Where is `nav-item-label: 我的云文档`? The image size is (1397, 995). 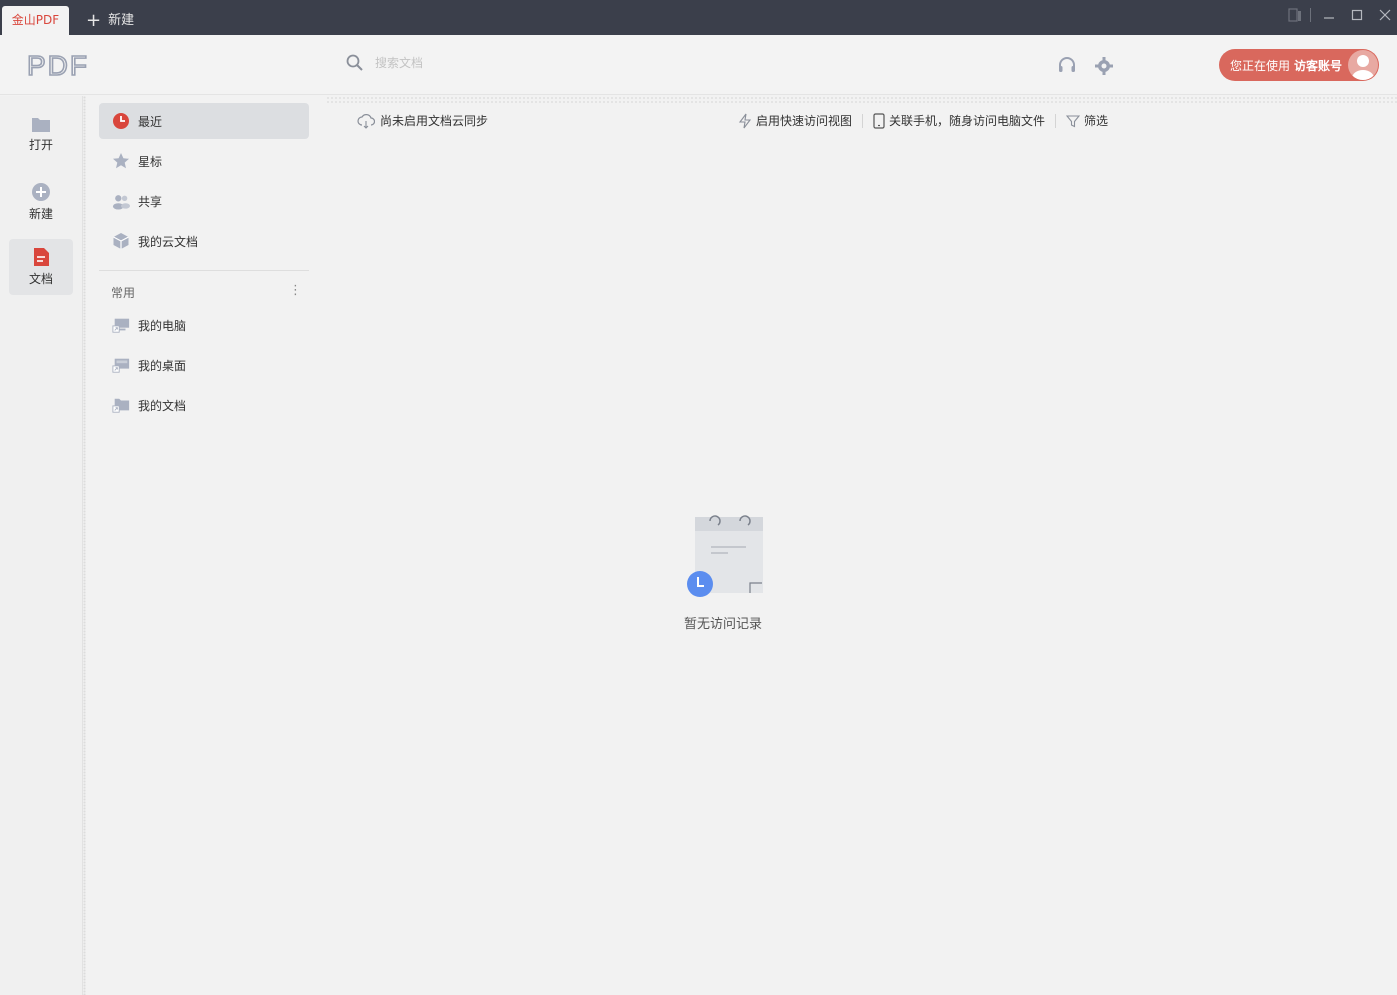
nav-item-label: 我的云文档 is located at coordinates (168, 241).